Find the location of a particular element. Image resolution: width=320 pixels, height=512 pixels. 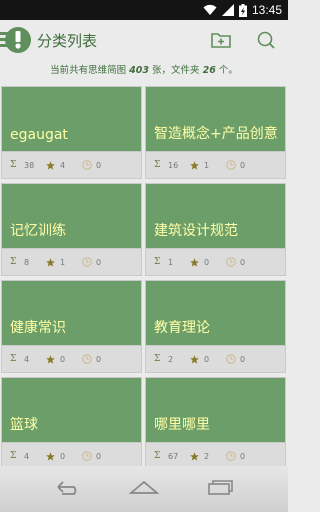

category-stats: Σ1 0 0 is located at coordinates (215, 262).